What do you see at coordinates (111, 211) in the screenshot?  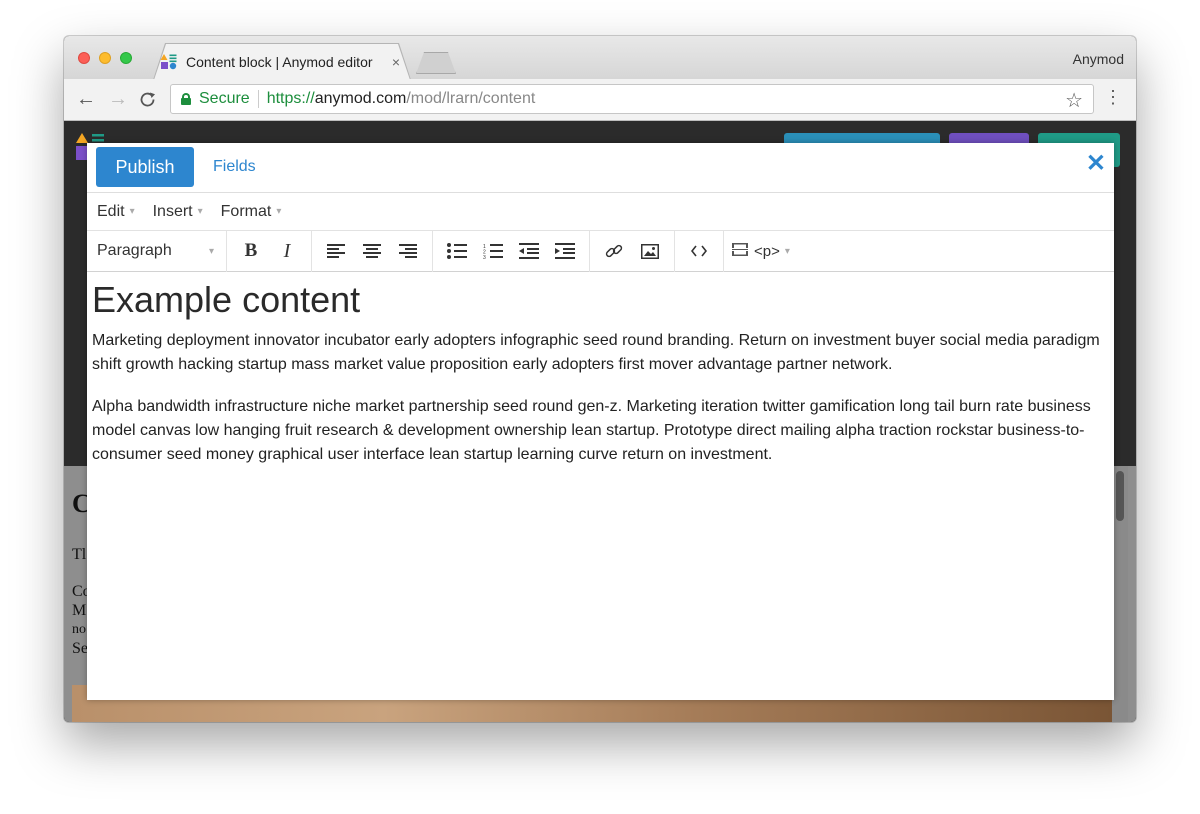 I see `menu-edit-label: Edit` at bounding box center [111, 211].